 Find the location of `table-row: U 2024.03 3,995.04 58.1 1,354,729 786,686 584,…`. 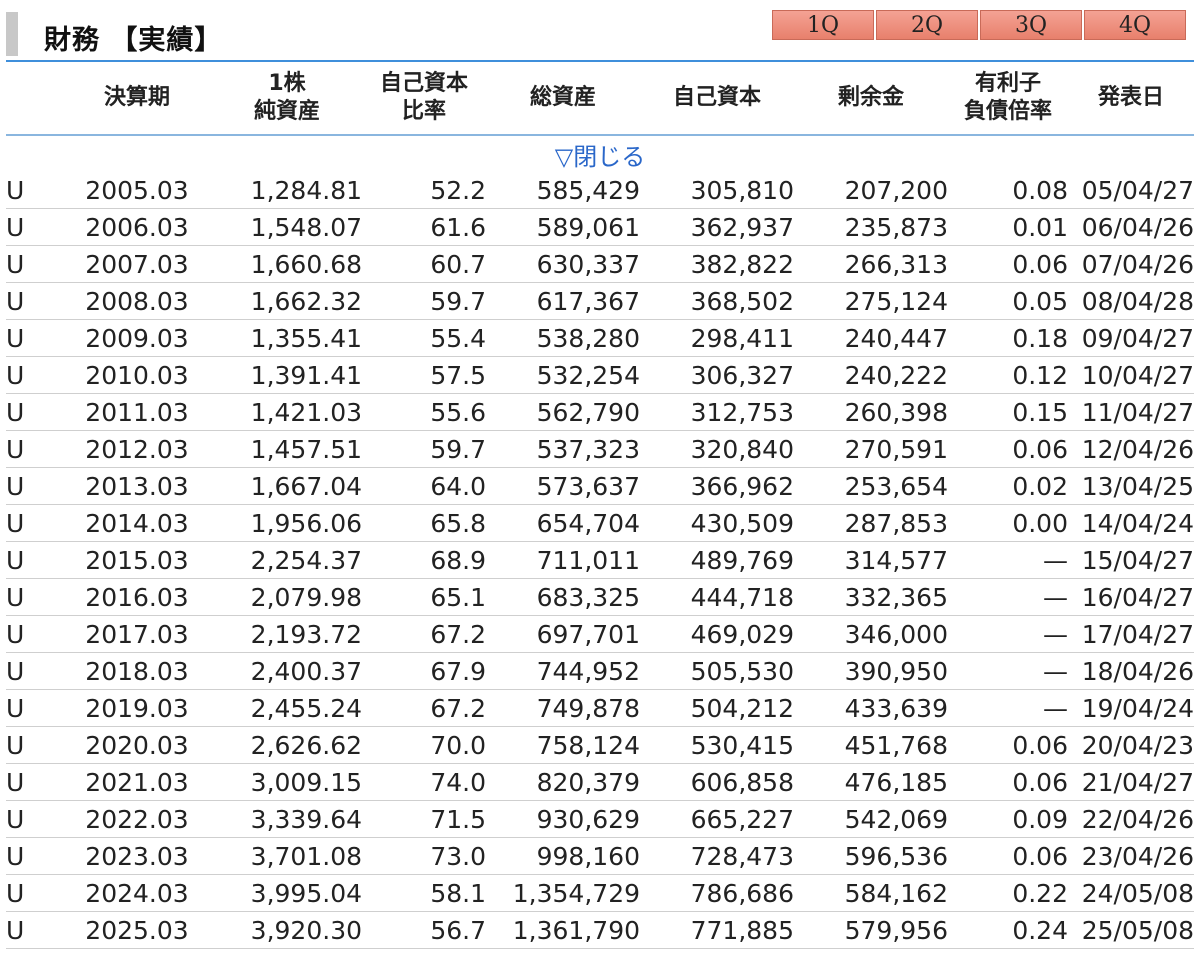

table-row: U 2024.03 3,995.04 58.1 1,354,729 786,686 584,… is located at coordinates (600, 893).